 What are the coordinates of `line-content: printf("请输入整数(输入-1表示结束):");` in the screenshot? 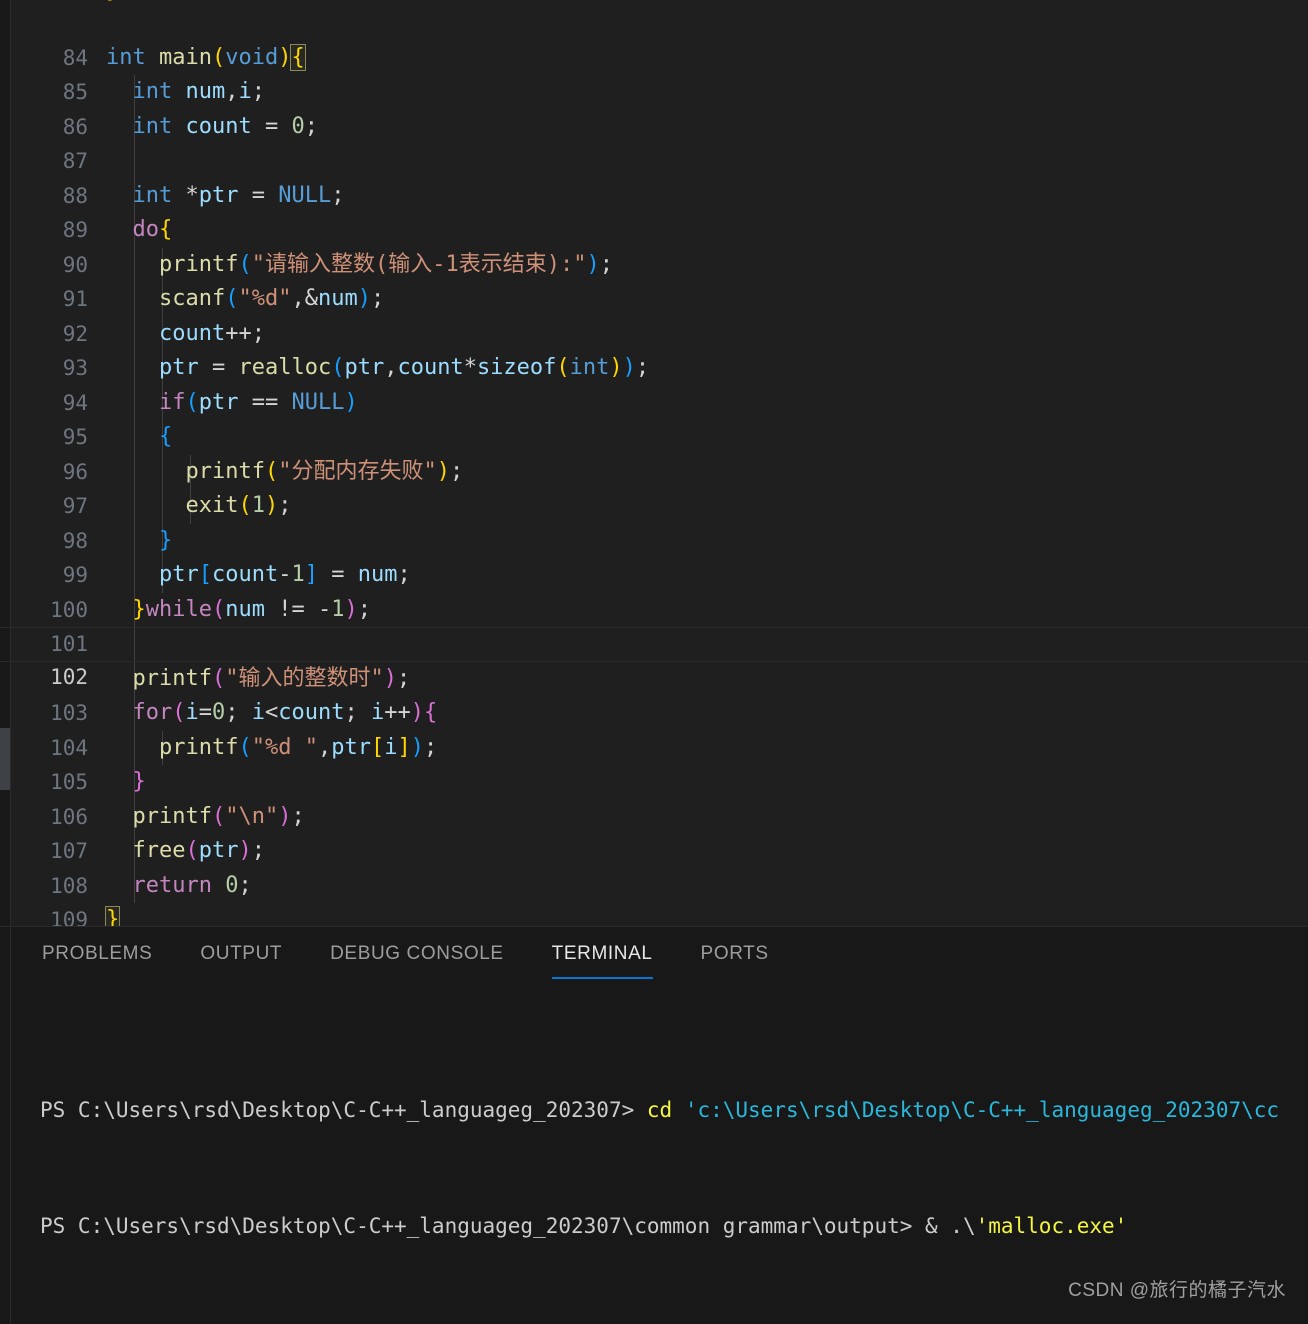 It's located at (385, 264).